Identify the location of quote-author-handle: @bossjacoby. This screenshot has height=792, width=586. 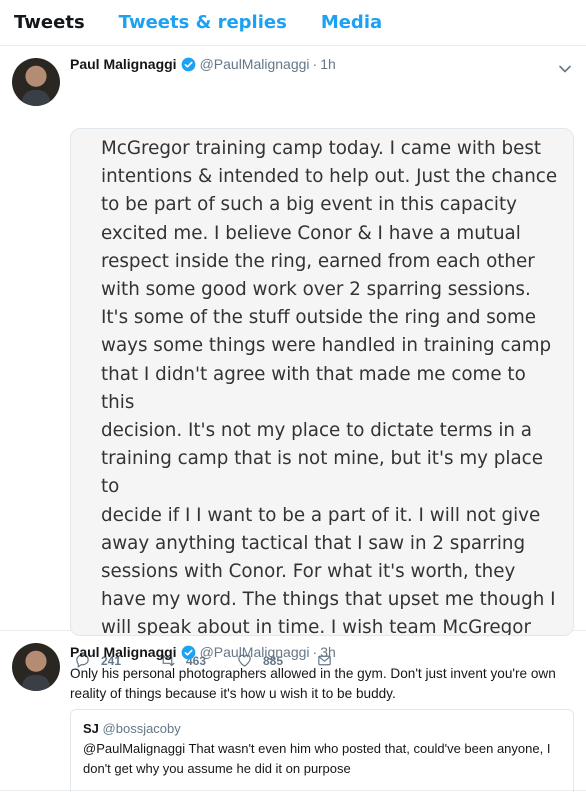
(141, 728).